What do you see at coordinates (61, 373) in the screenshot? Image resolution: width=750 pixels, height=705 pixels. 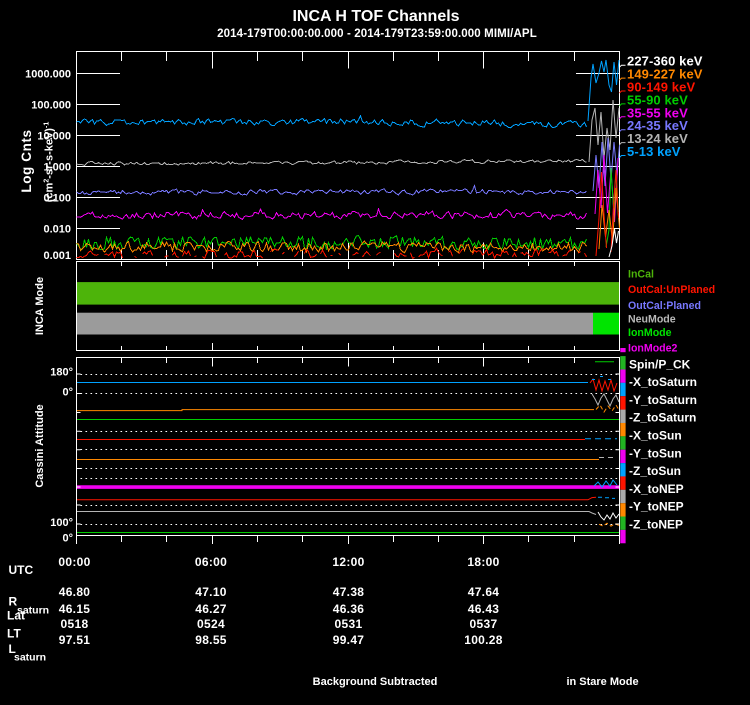 I see `svg-text: 180°` at bounding box center [61, 373].